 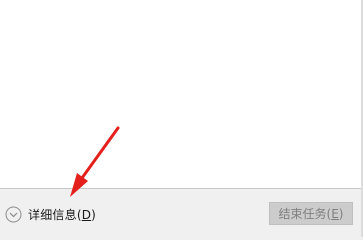 What do you see at coordinates (335, 213) in the screenshot?
I see `accelerator-key: E` at bounding box center [335, 213].